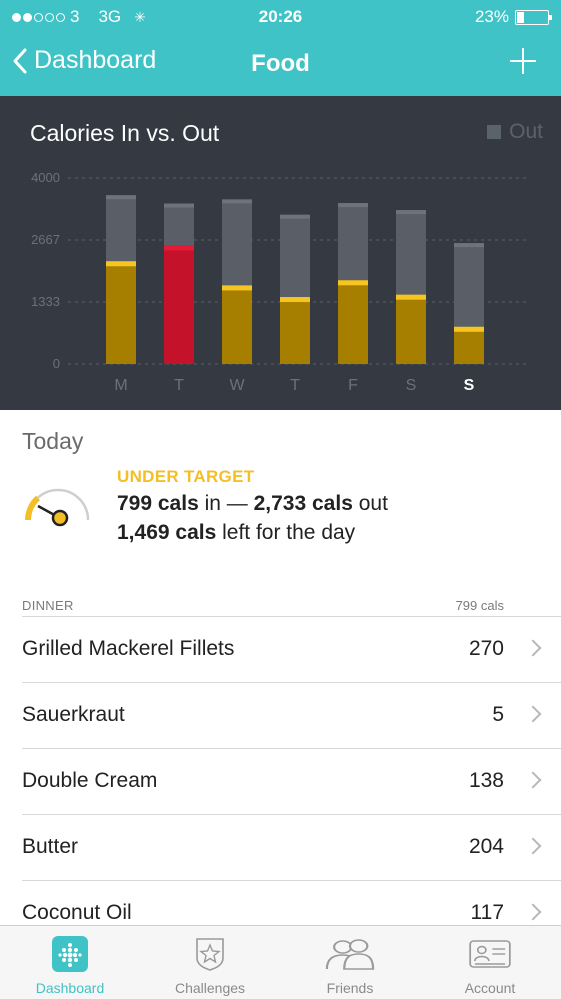 The height and width of the screenshot is (999, 561). Describe the element at coordinates (523, 60) in the screenshot. I see `add-button` at that location.